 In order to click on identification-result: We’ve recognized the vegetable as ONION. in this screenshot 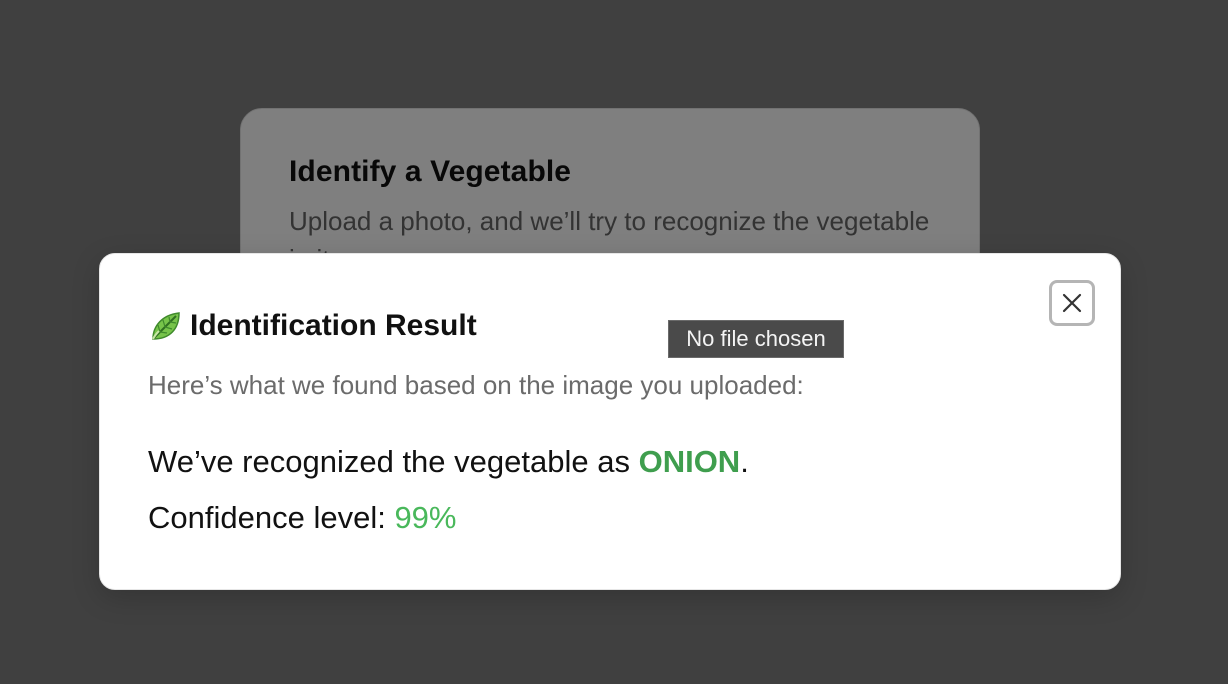, I will do `click(448, 462)`.